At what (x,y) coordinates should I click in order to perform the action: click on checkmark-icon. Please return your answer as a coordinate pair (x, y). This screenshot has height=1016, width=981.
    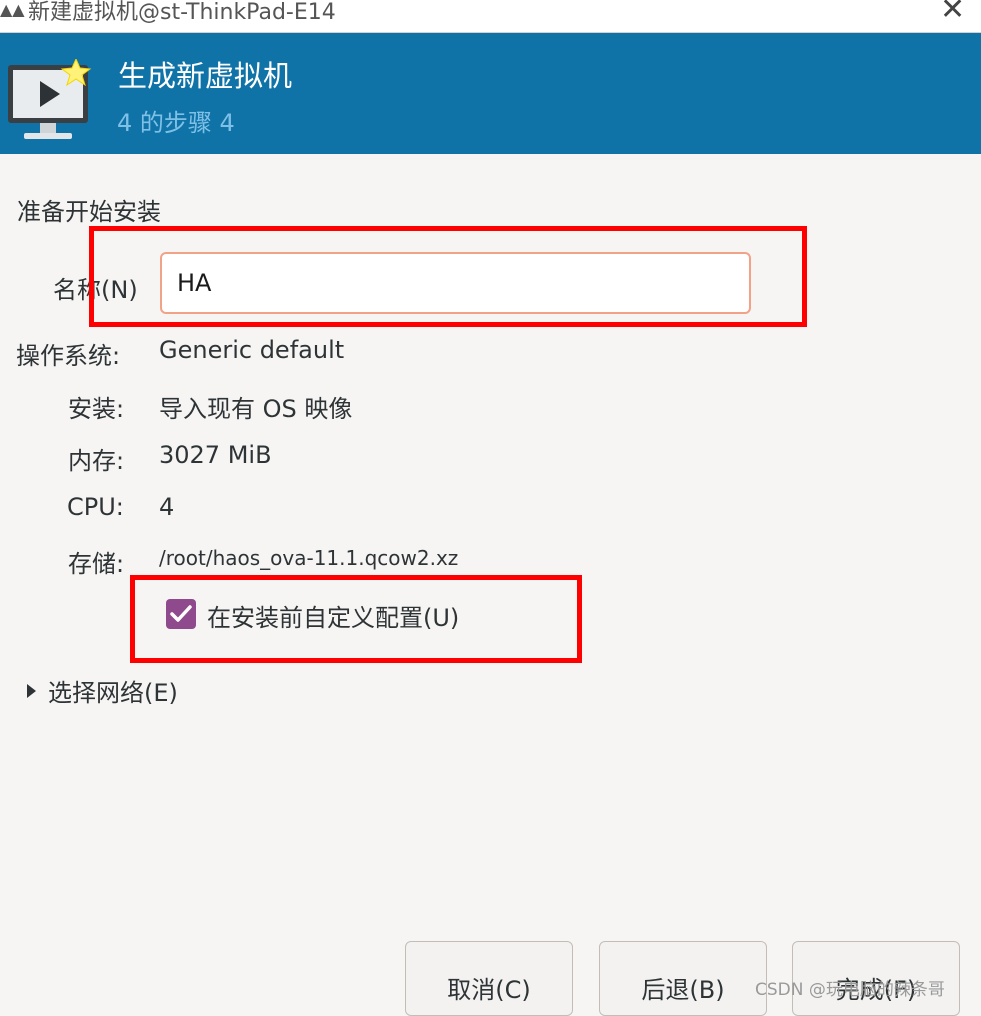
    Looking at the image, I should click on (181, 613).